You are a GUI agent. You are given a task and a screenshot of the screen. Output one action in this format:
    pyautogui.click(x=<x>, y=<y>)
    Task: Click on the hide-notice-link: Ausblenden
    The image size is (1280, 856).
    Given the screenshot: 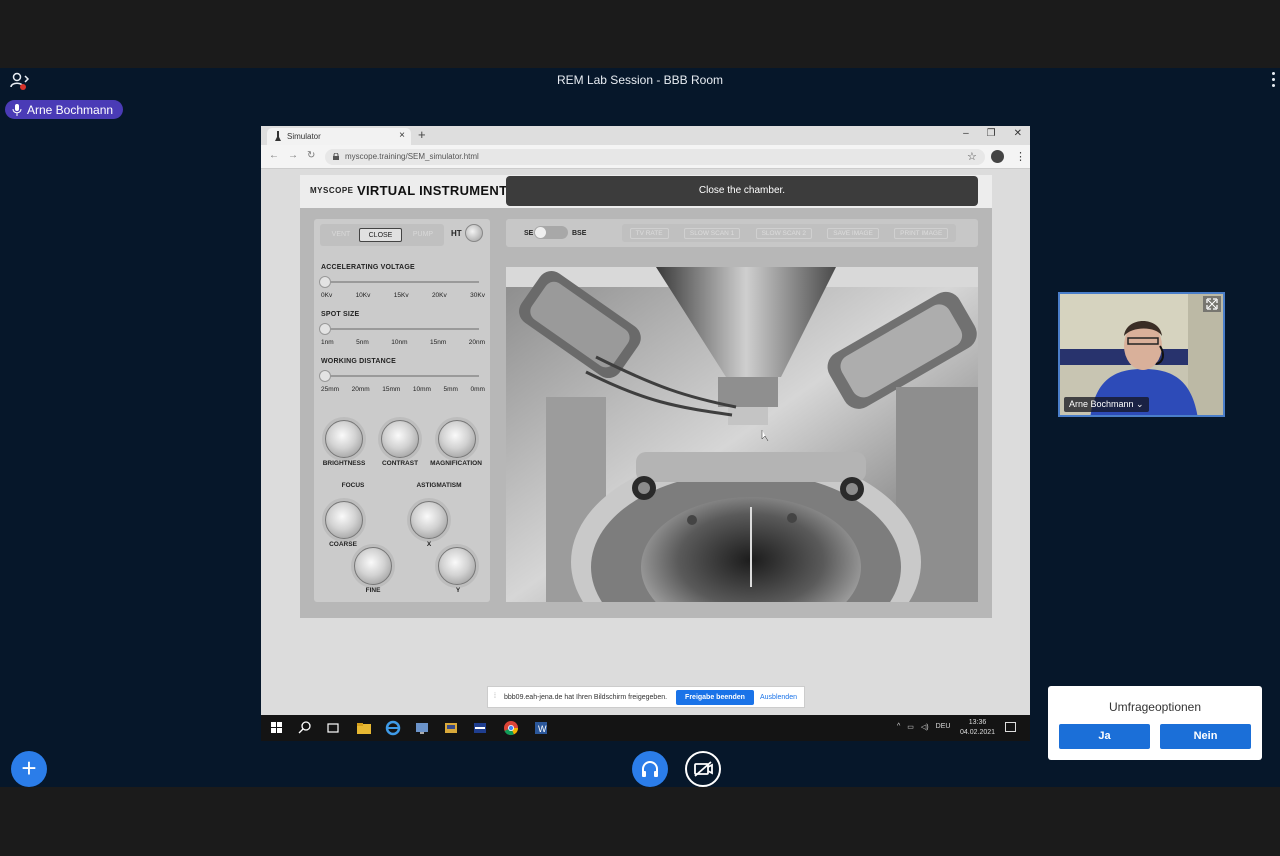 What is the action you would take?
    pyautogui.click(x=778, y=697)
    